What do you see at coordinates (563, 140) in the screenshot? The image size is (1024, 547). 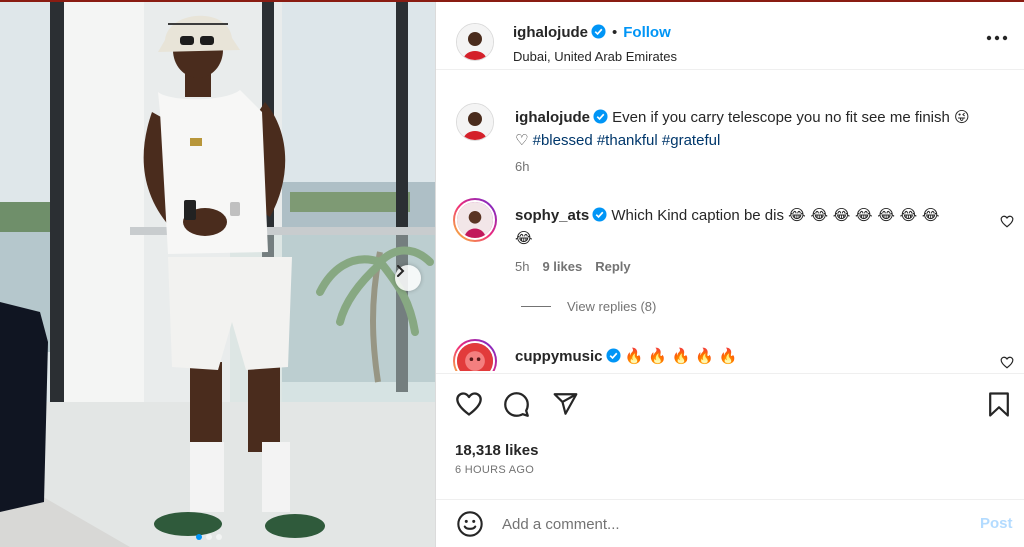 I see `hashtag-blessed: #blessed` at bounding box center [563, 140].